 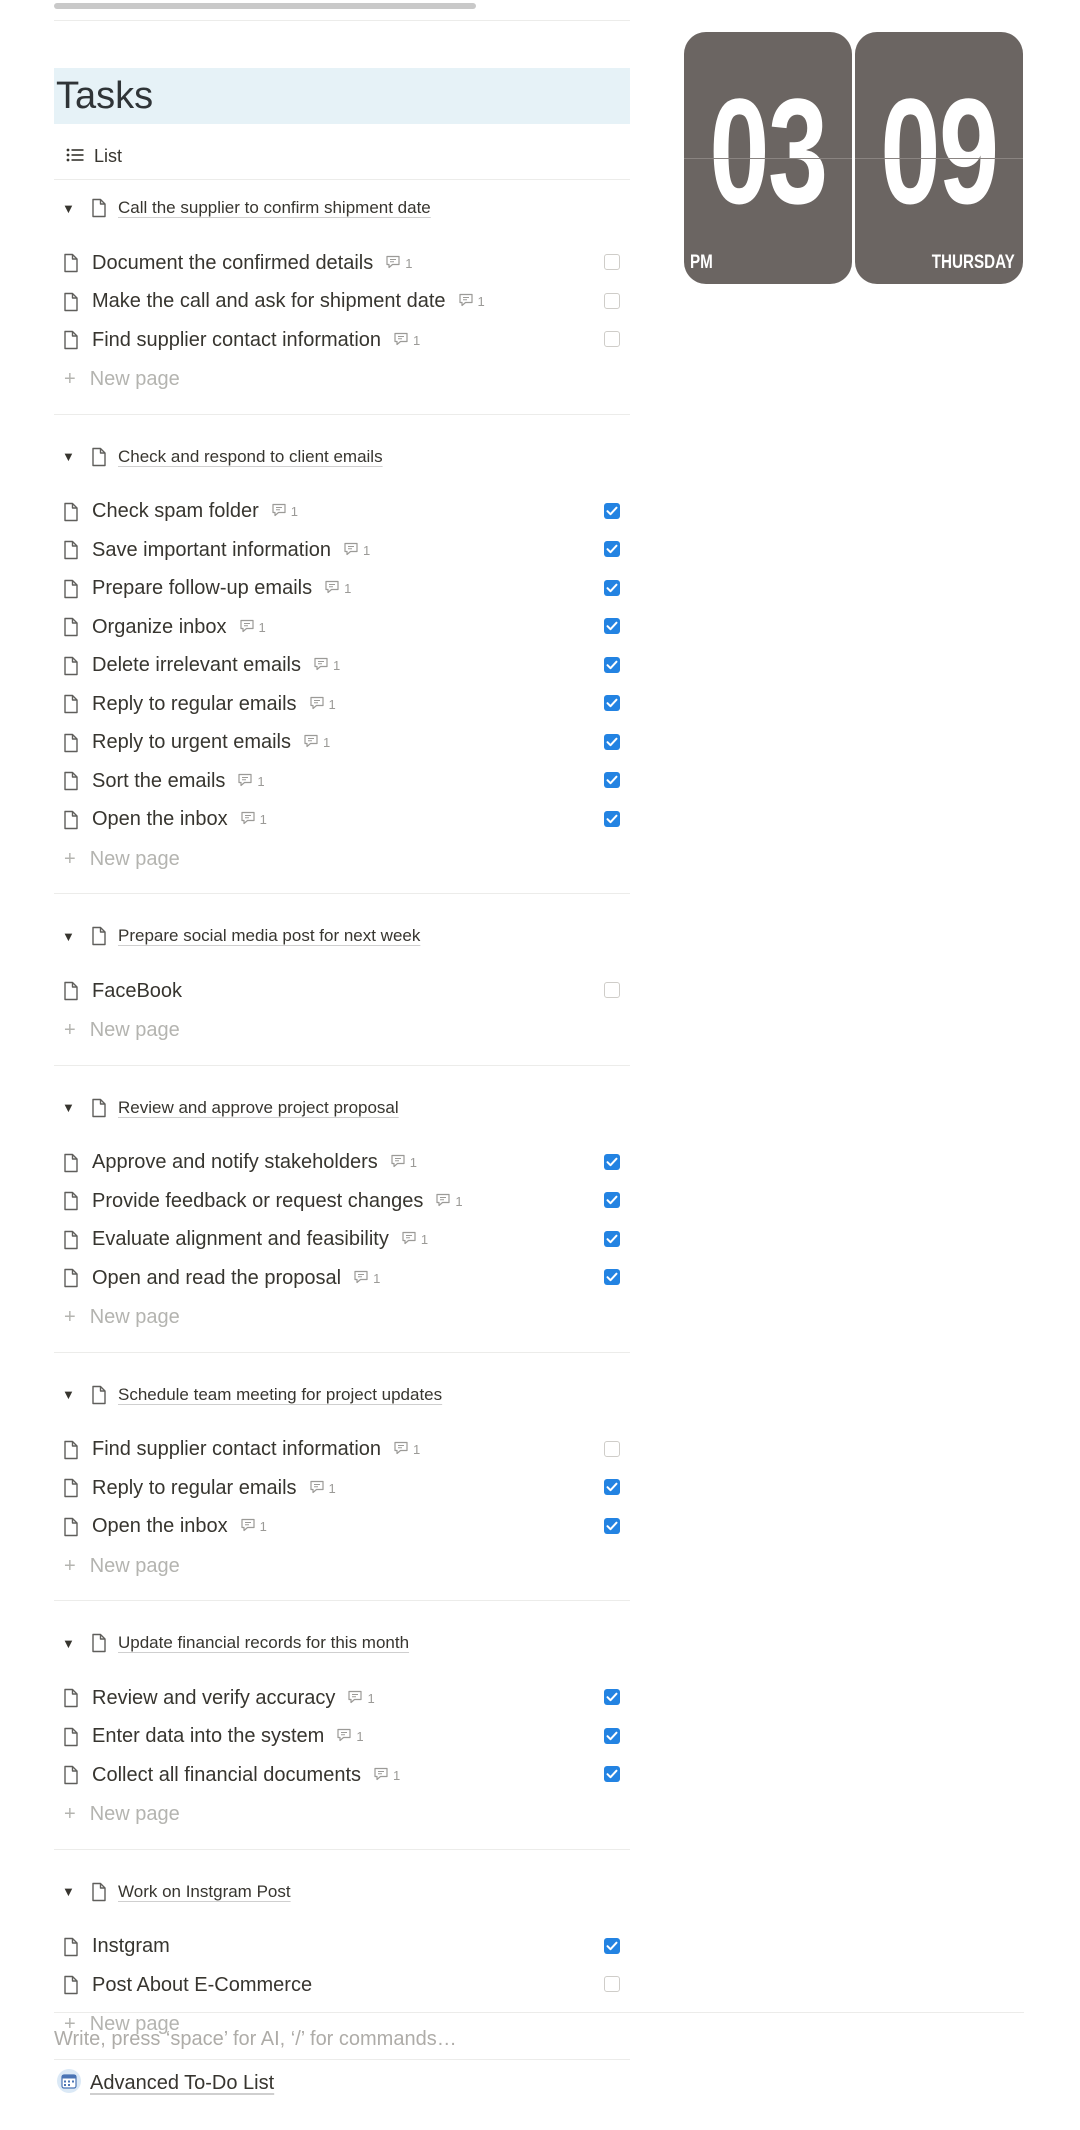 I want to click on task-row: Make the call and ask for shipment date 1, so click(x=342, y=302).